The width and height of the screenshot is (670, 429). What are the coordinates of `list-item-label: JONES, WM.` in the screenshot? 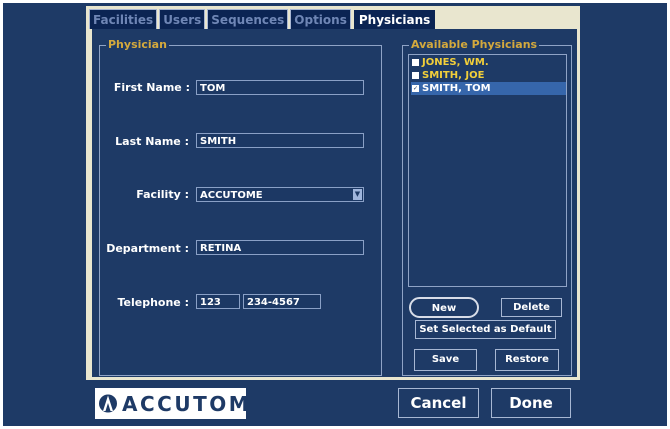 It's located at (455, 62).